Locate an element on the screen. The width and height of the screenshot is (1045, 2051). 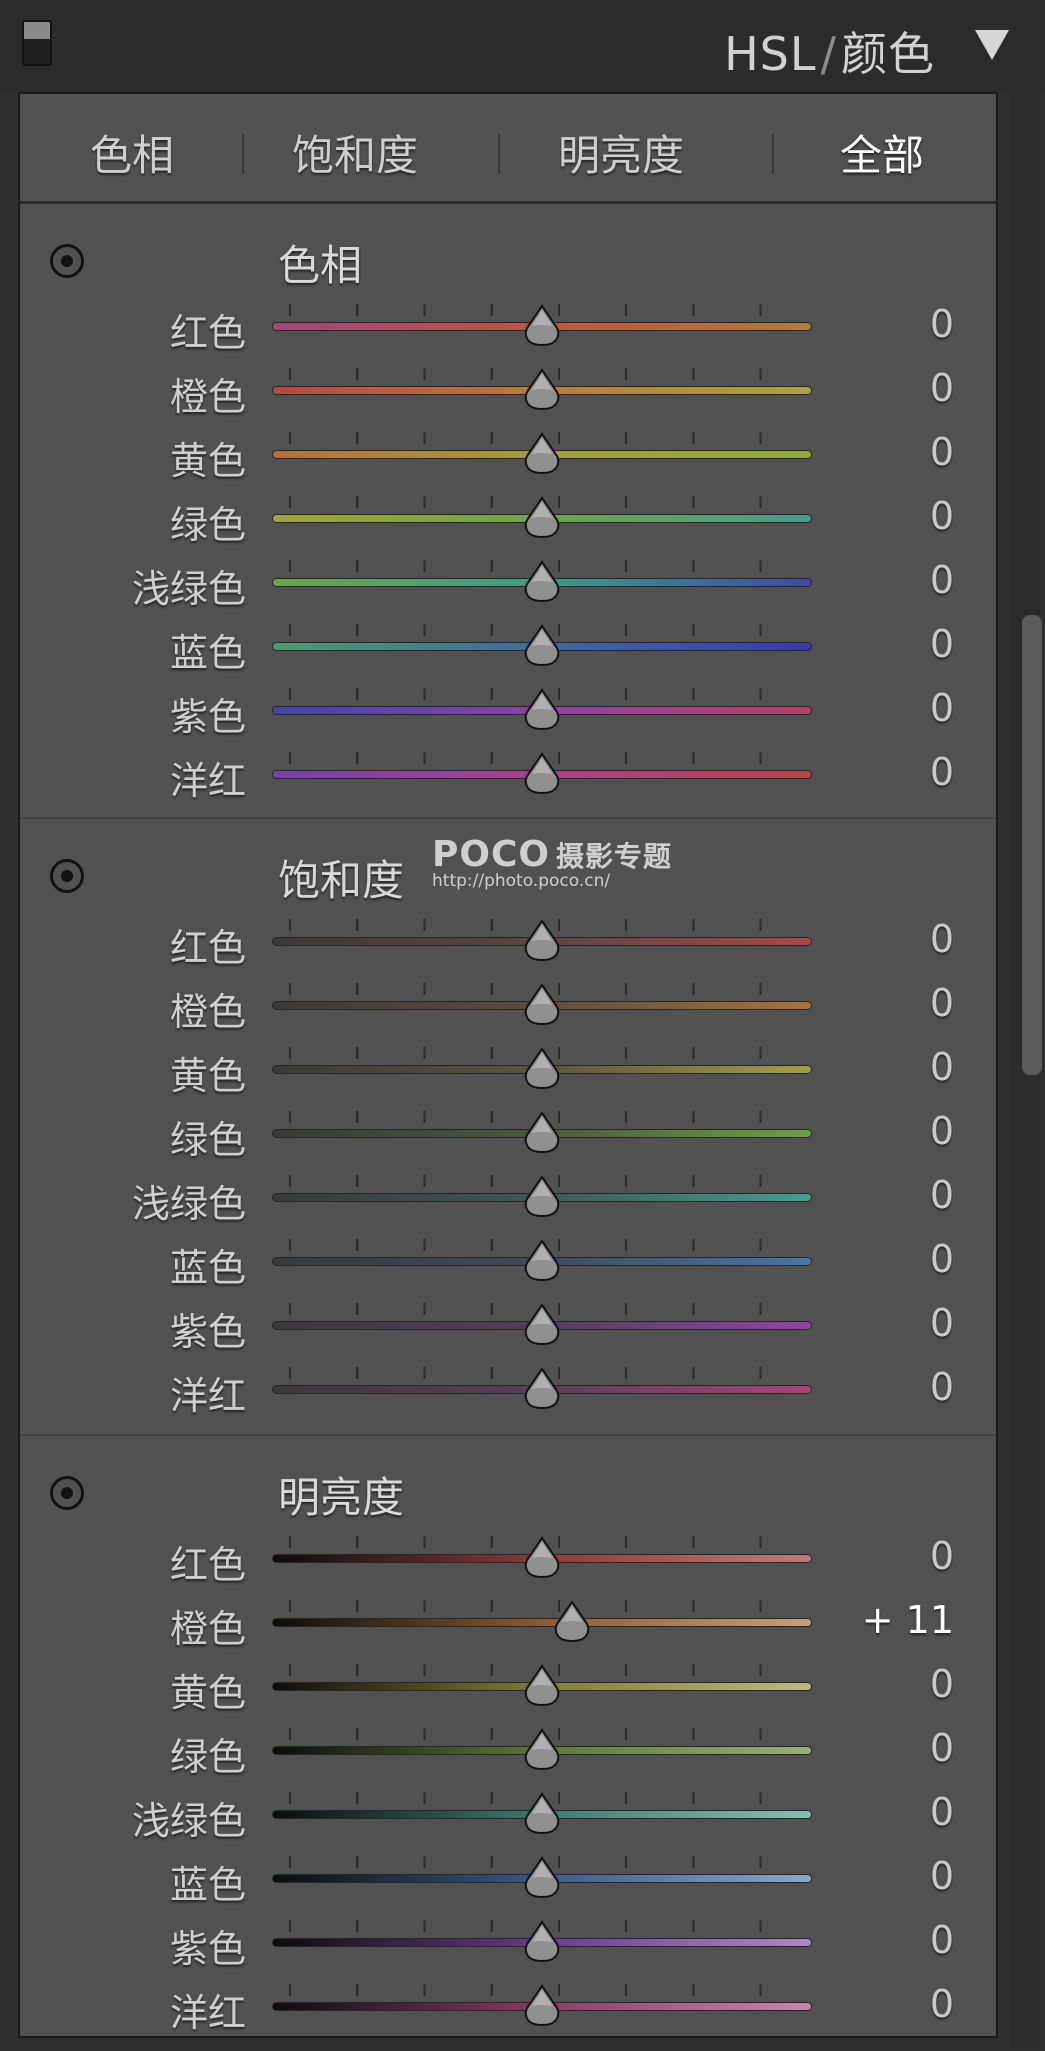
slider-track is located at coordinates (542, 1622).